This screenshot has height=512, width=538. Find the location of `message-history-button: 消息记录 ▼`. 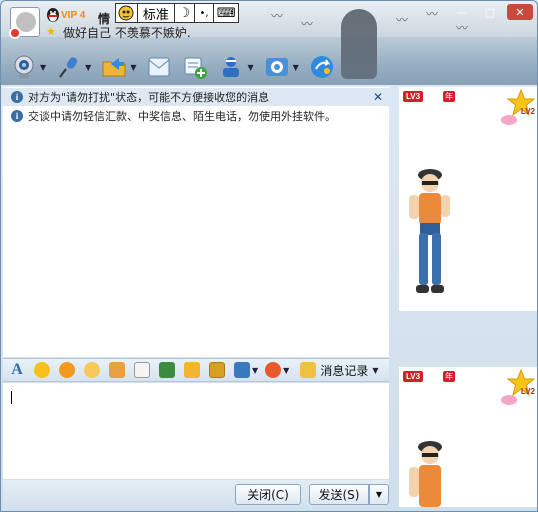

message-history-button: 消息记录 ▼ is located at coordinates (342, 370).